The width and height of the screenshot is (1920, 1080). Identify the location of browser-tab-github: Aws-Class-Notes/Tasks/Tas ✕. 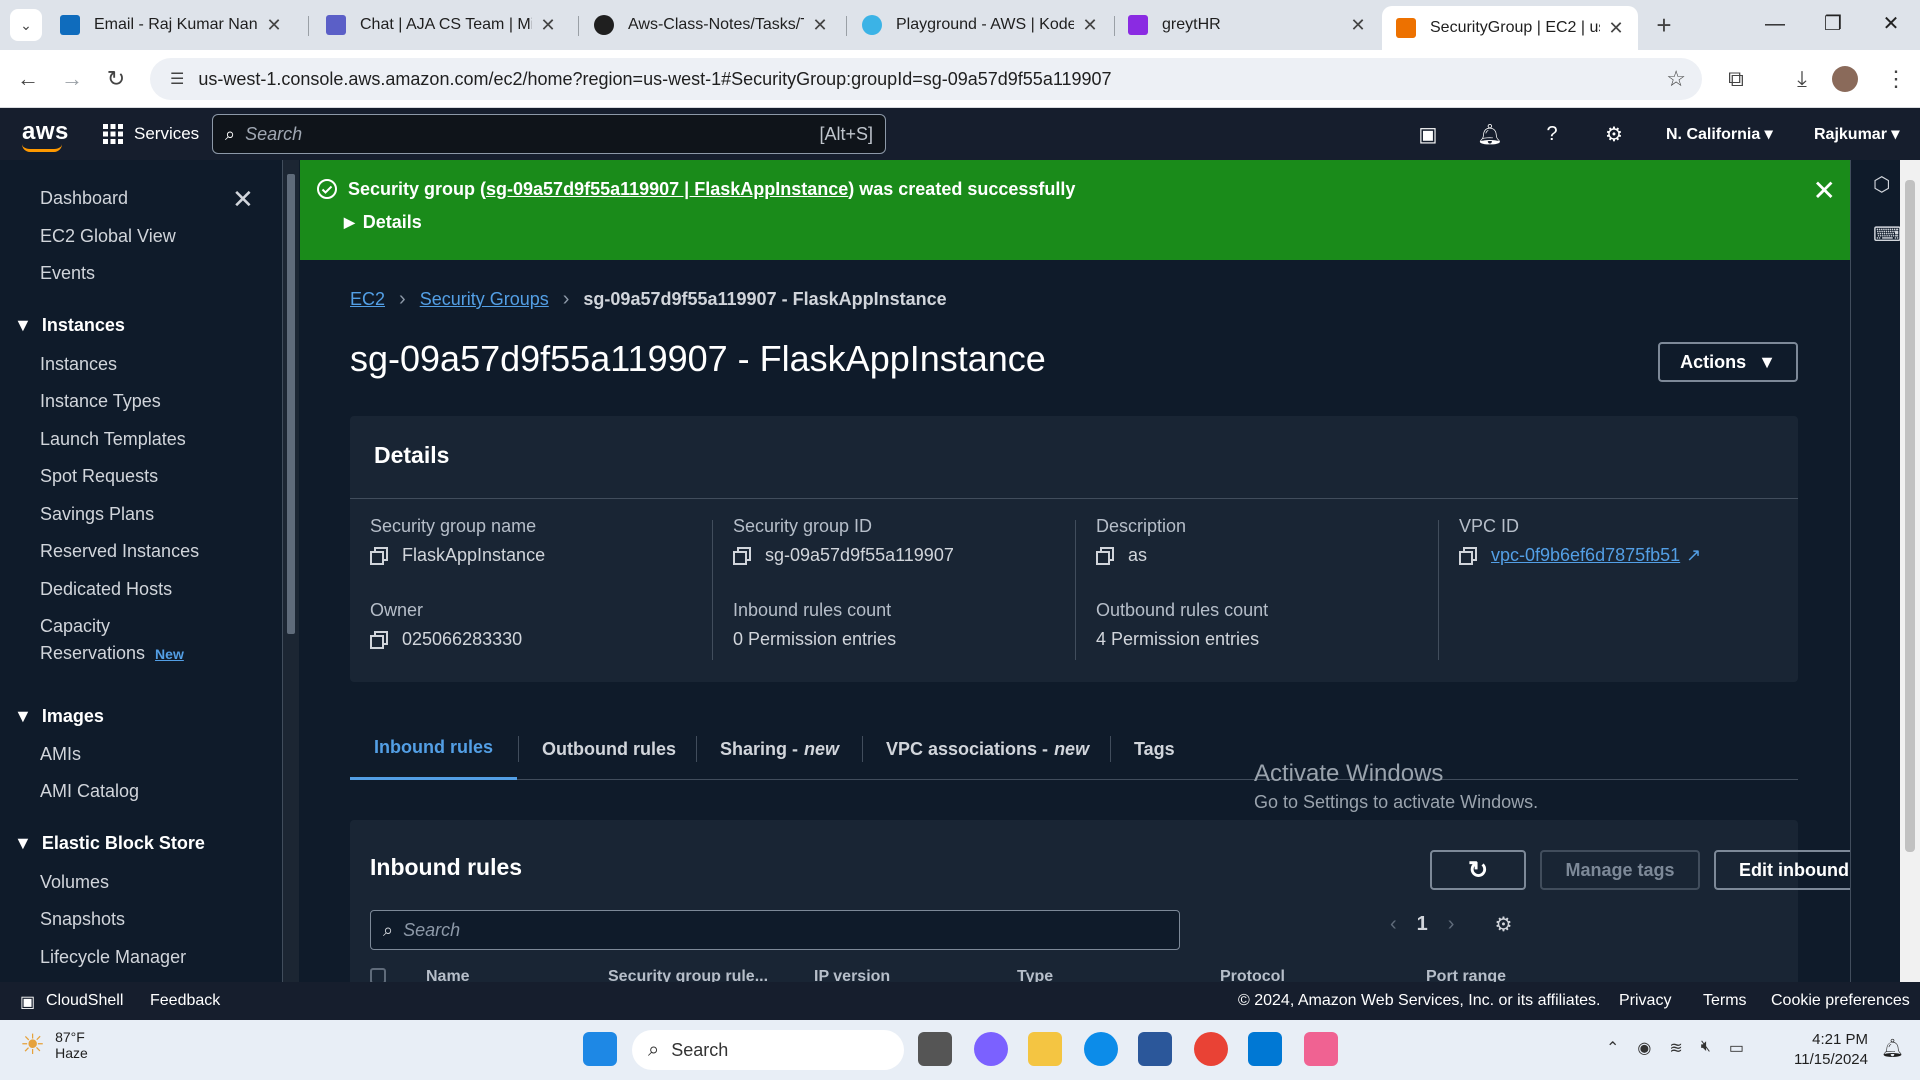
(711, 25).